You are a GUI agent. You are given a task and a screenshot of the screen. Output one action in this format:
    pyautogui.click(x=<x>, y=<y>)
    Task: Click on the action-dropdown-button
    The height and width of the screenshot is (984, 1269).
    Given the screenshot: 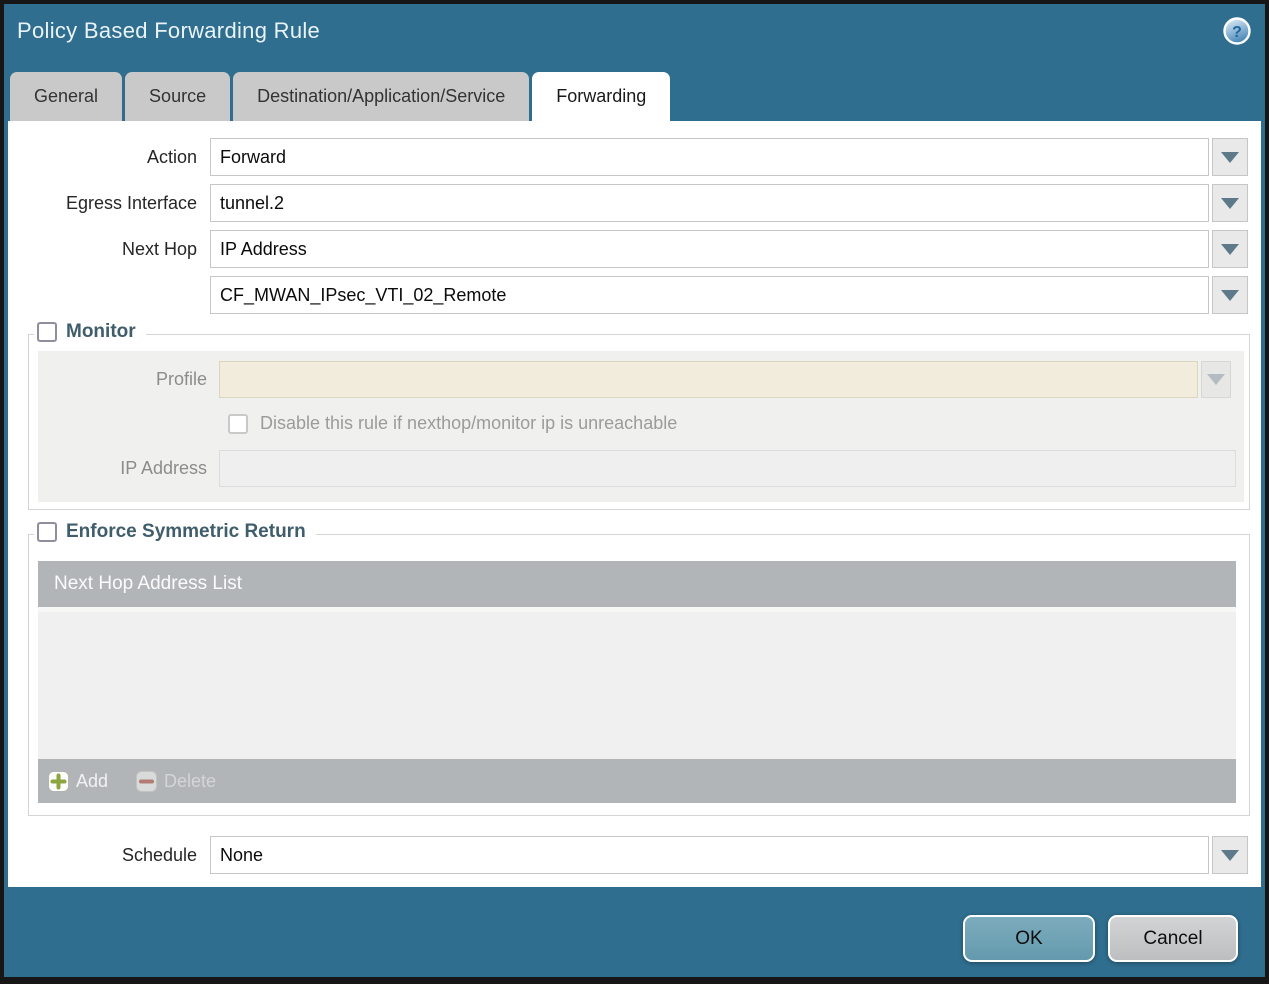 What is the action you would take?
    pyautogui.click(x=1230, y=157)
    